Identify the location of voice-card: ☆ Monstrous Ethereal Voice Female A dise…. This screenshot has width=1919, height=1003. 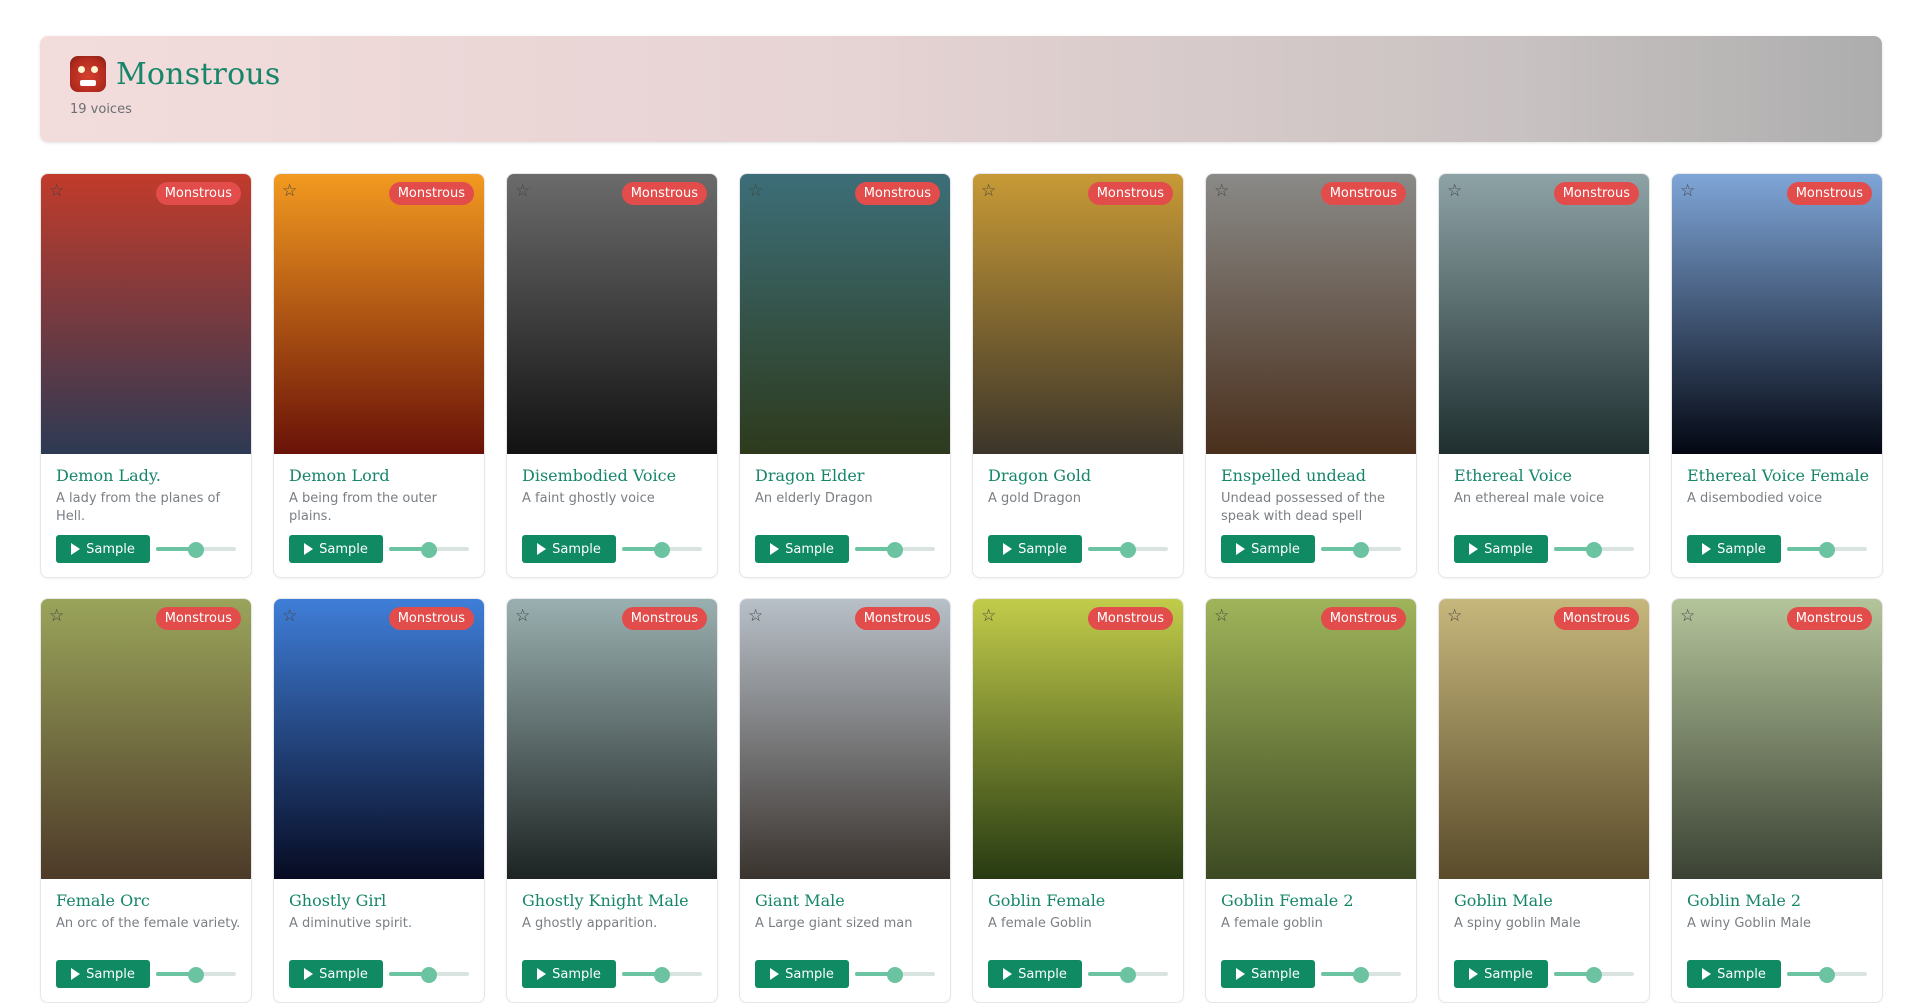
(1777, 375).